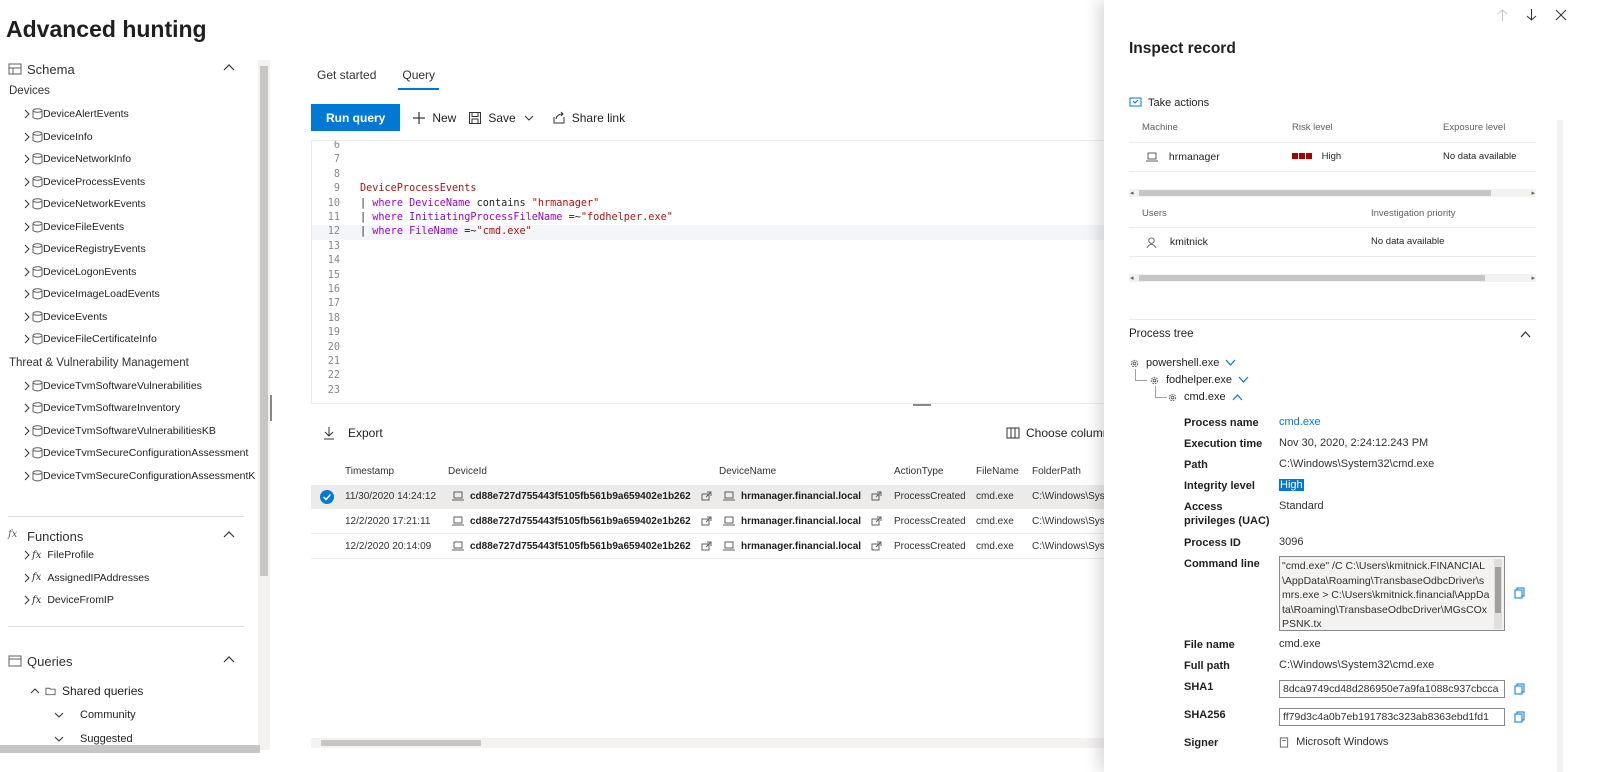 This screenshot has height=772, width=1609. Describe the element at coordinates (112, 386) in the screenshot. I see `schema-table-item: DeviceTvmSoftwareVulnerabilities` at that location.